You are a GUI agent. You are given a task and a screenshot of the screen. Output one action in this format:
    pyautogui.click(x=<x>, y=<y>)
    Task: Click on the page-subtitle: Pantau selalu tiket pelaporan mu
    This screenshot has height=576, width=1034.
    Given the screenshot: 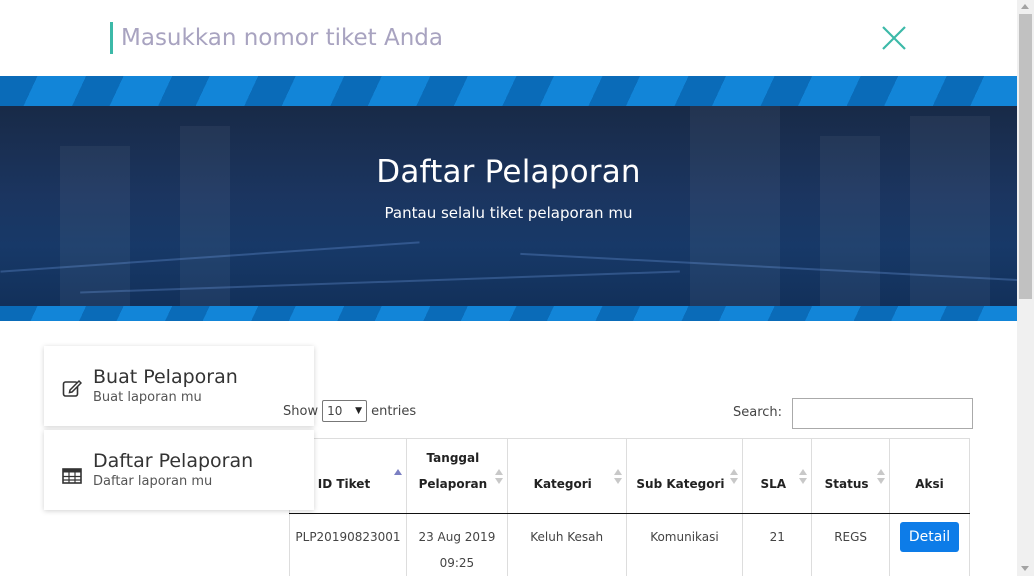 What is the action you would take?
    pyautogui.click(x=508, y=213)
    